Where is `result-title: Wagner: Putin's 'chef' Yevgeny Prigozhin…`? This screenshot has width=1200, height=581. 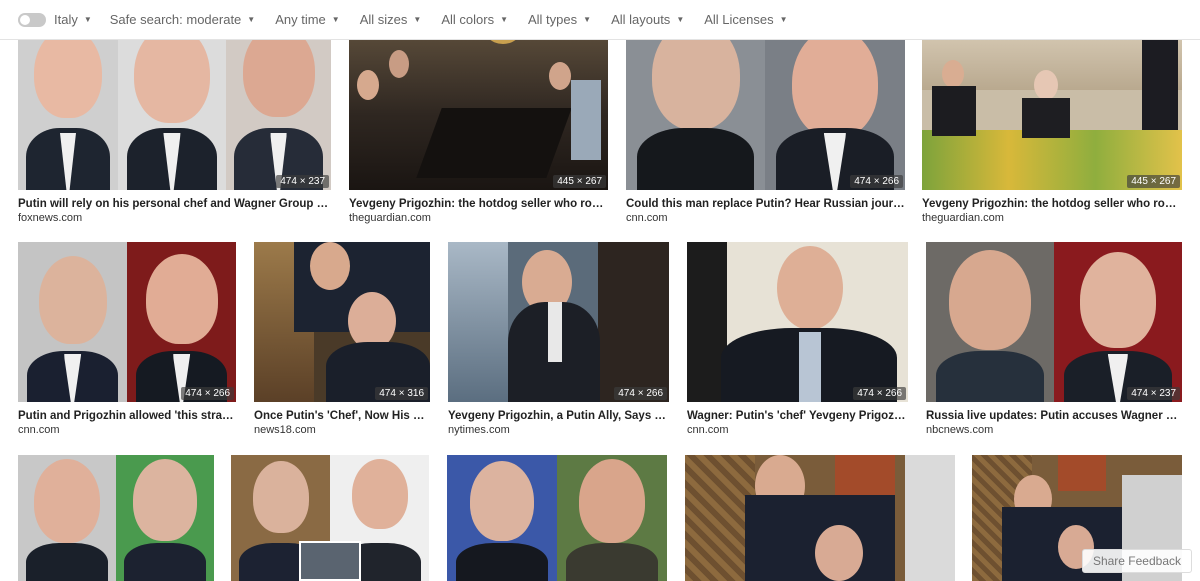
result-title: Wagner: Putin's 'chef' Yevgeny Prigozhin… is located at coordinates (797, 416).